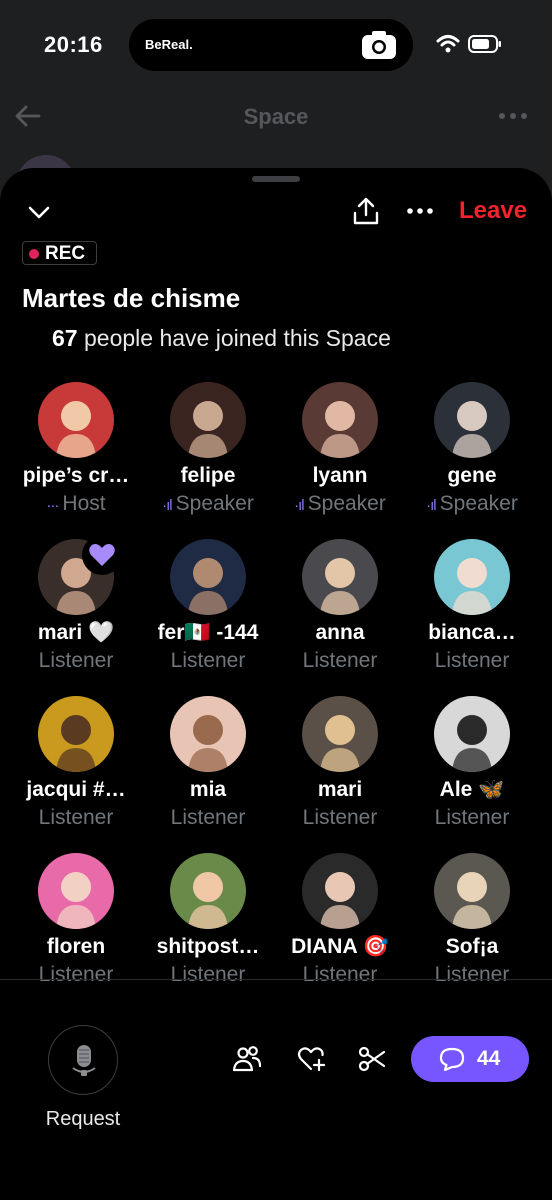 The width and height of the screenshot is (552, 1200). Describe the element at coordinates (276, 979) in the screenshot. I see `footer-divider` at that location.